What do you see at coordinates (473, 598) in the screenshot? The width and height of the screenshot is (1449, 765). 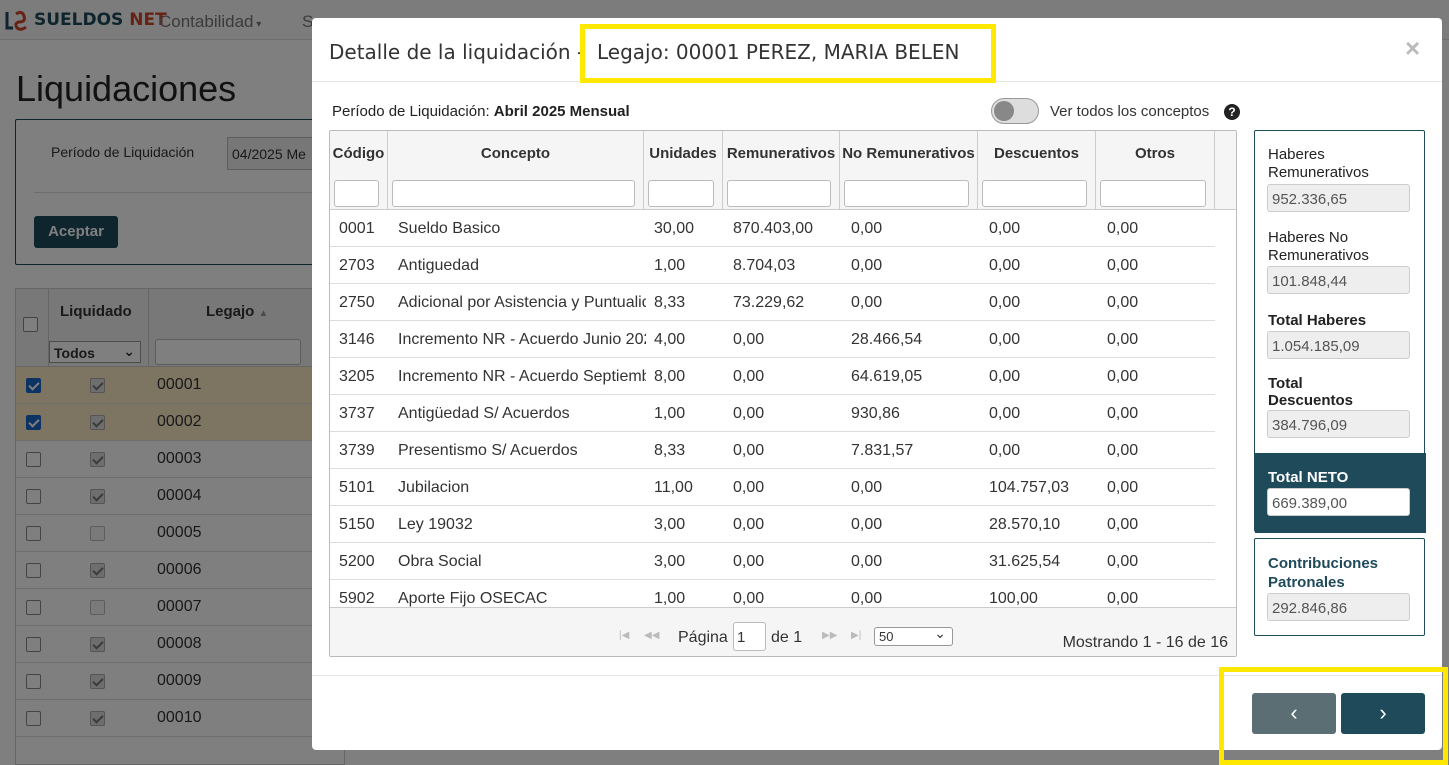 I see `cell-concepto: Aporte Fijo OSECAC` at bounding box center [473, 598].